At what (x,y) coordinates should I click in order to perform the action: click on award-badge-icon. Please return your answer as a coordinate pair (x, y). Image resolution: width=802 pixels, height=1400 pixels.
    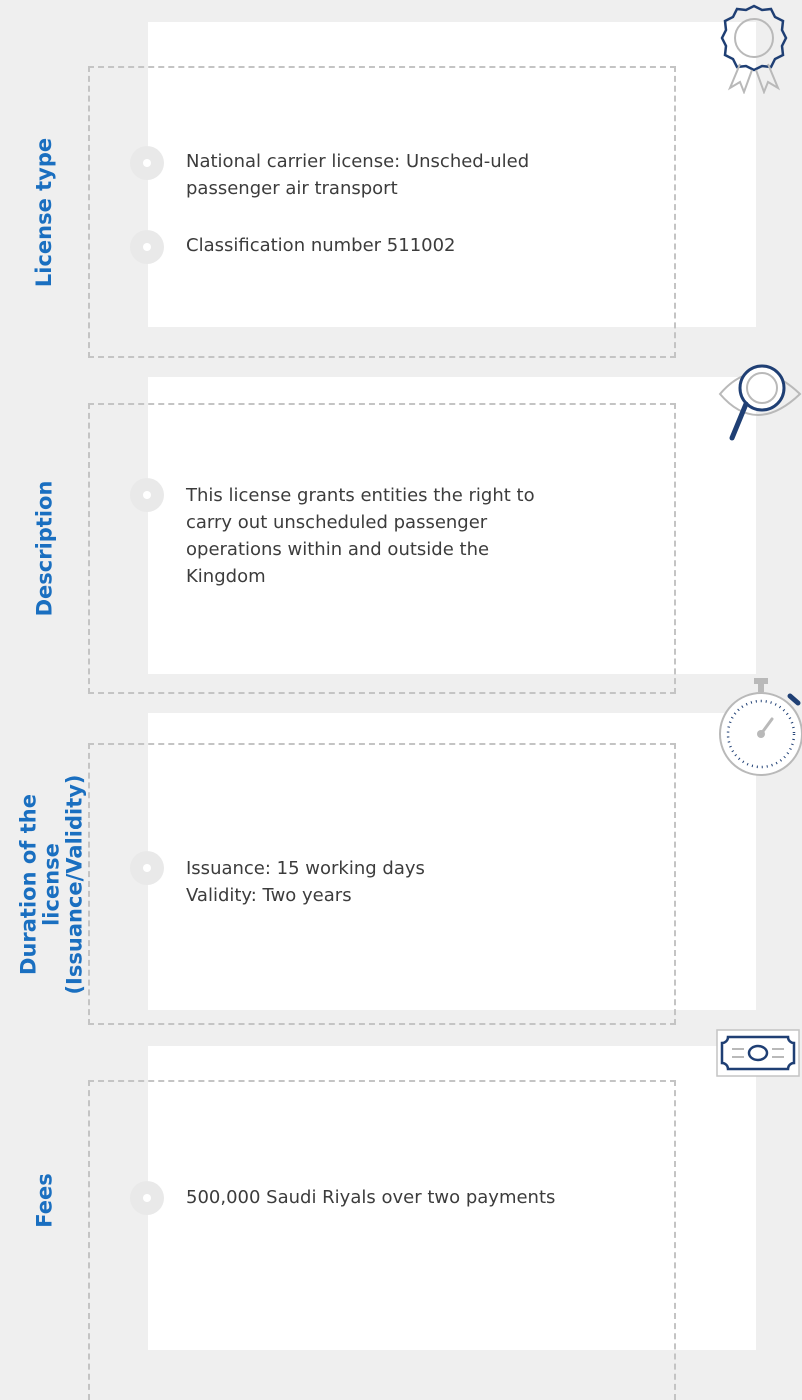
    Looking at the image, I should click on (754, 49).